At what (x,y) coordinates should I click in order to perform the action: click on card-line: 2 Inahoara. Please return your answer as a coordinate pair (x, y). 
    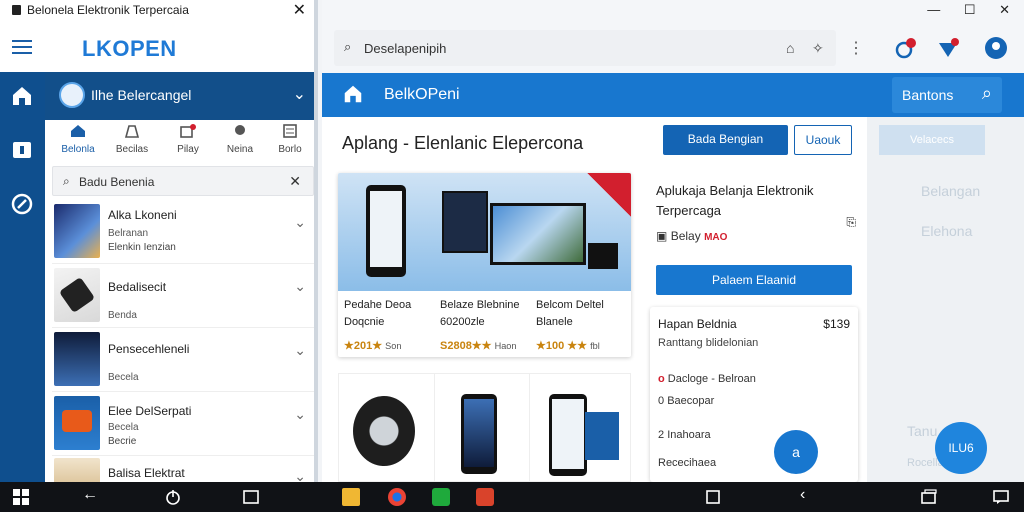
    Looking at the image, I should click on (684, 435).